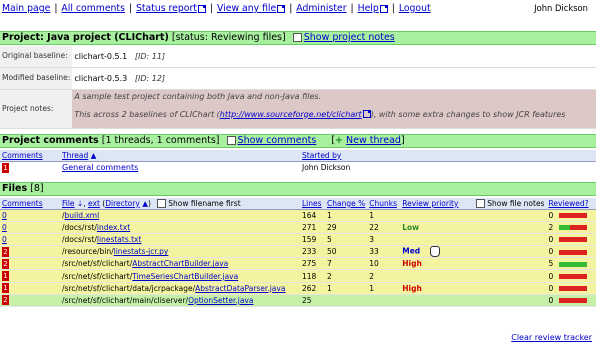 Image resolution: width=596 pixels, height=345 pixels. What do you see at coordinates (141, 251) in the screenshot?
I see `file-name-link: linestats-jcr.py` at bounding box center [141, 251].